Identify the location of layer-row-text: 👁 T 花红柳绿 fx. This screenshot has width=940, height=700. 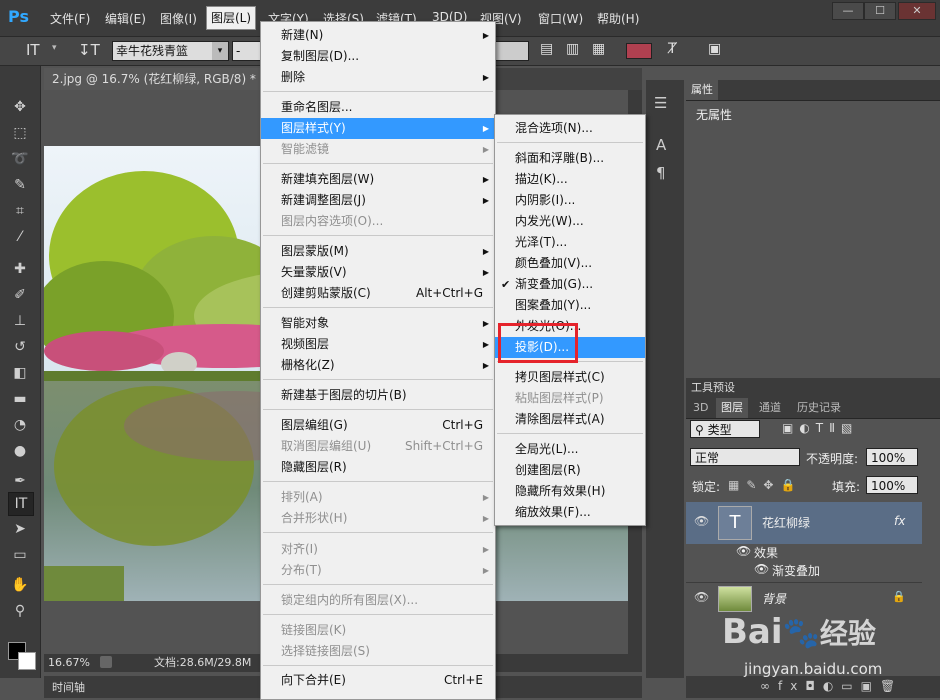
(804, 523).